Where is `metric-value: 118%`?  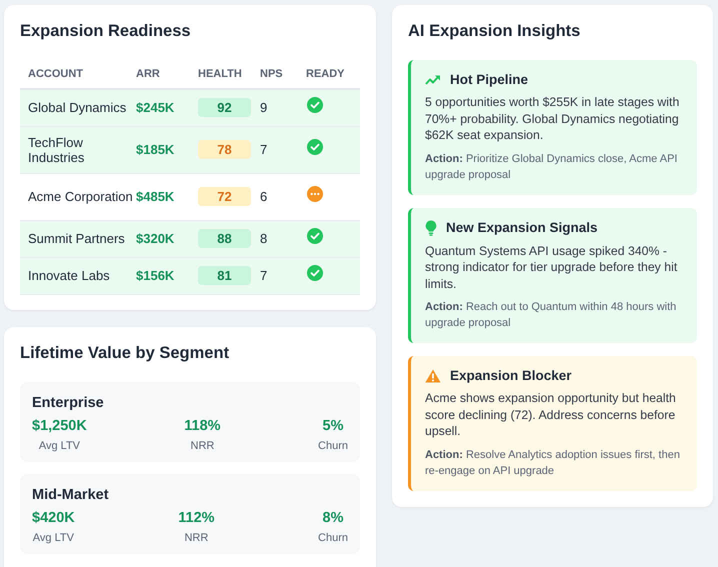
metric-value: 118% is located at coordinates (202, 426).